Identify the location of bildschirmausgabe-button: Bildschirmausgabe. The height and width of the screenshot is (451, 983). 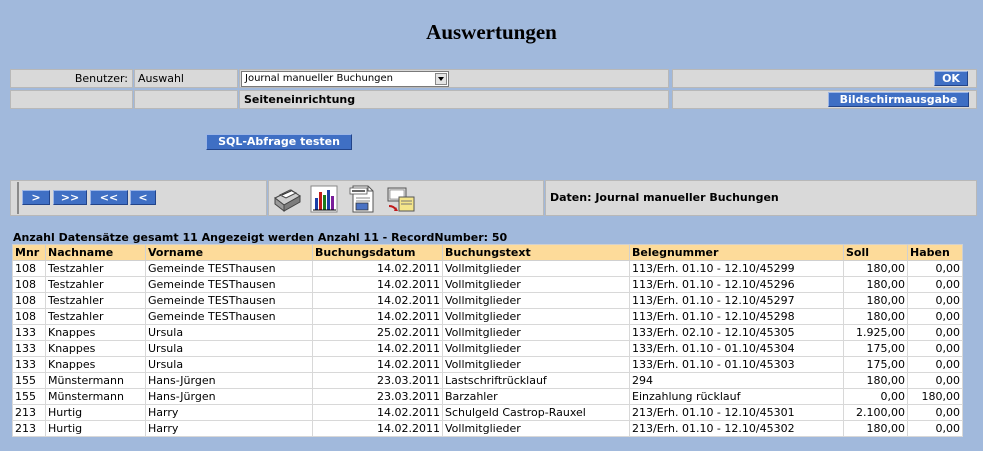
(898, 99).